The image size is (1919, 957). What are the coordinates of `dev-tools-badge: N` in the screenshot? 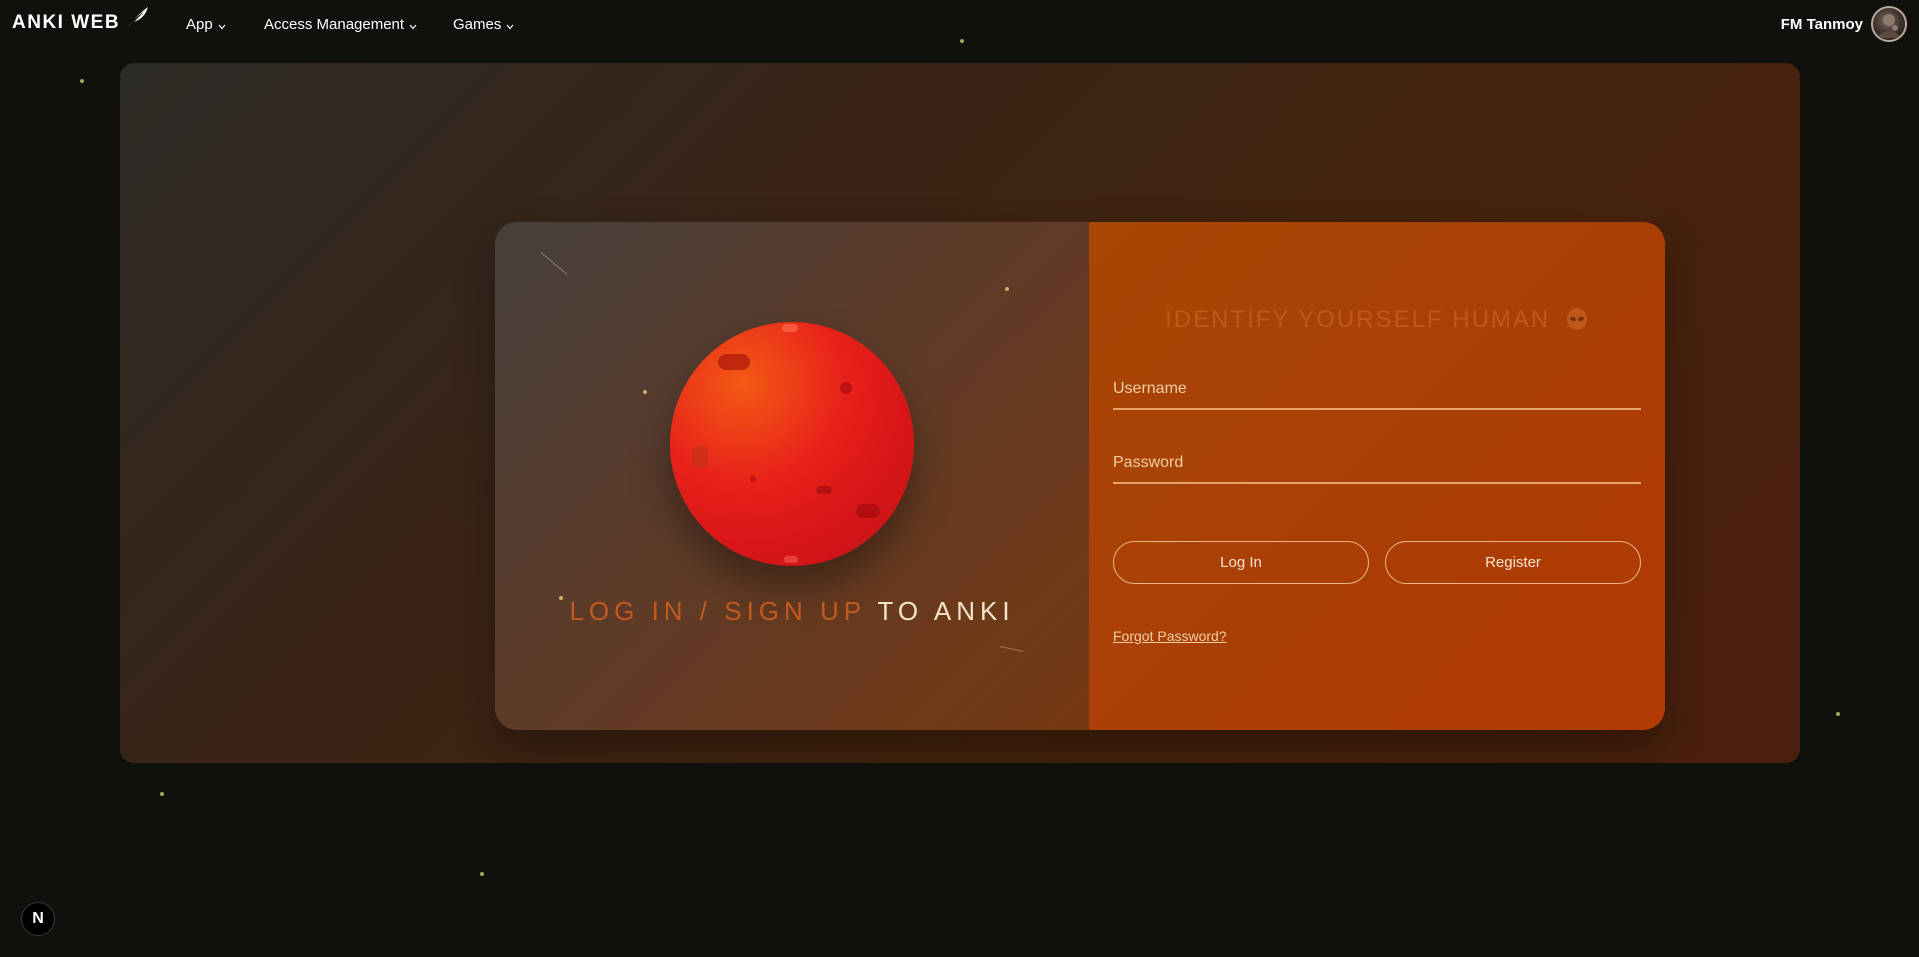 It's located at (38, 919).